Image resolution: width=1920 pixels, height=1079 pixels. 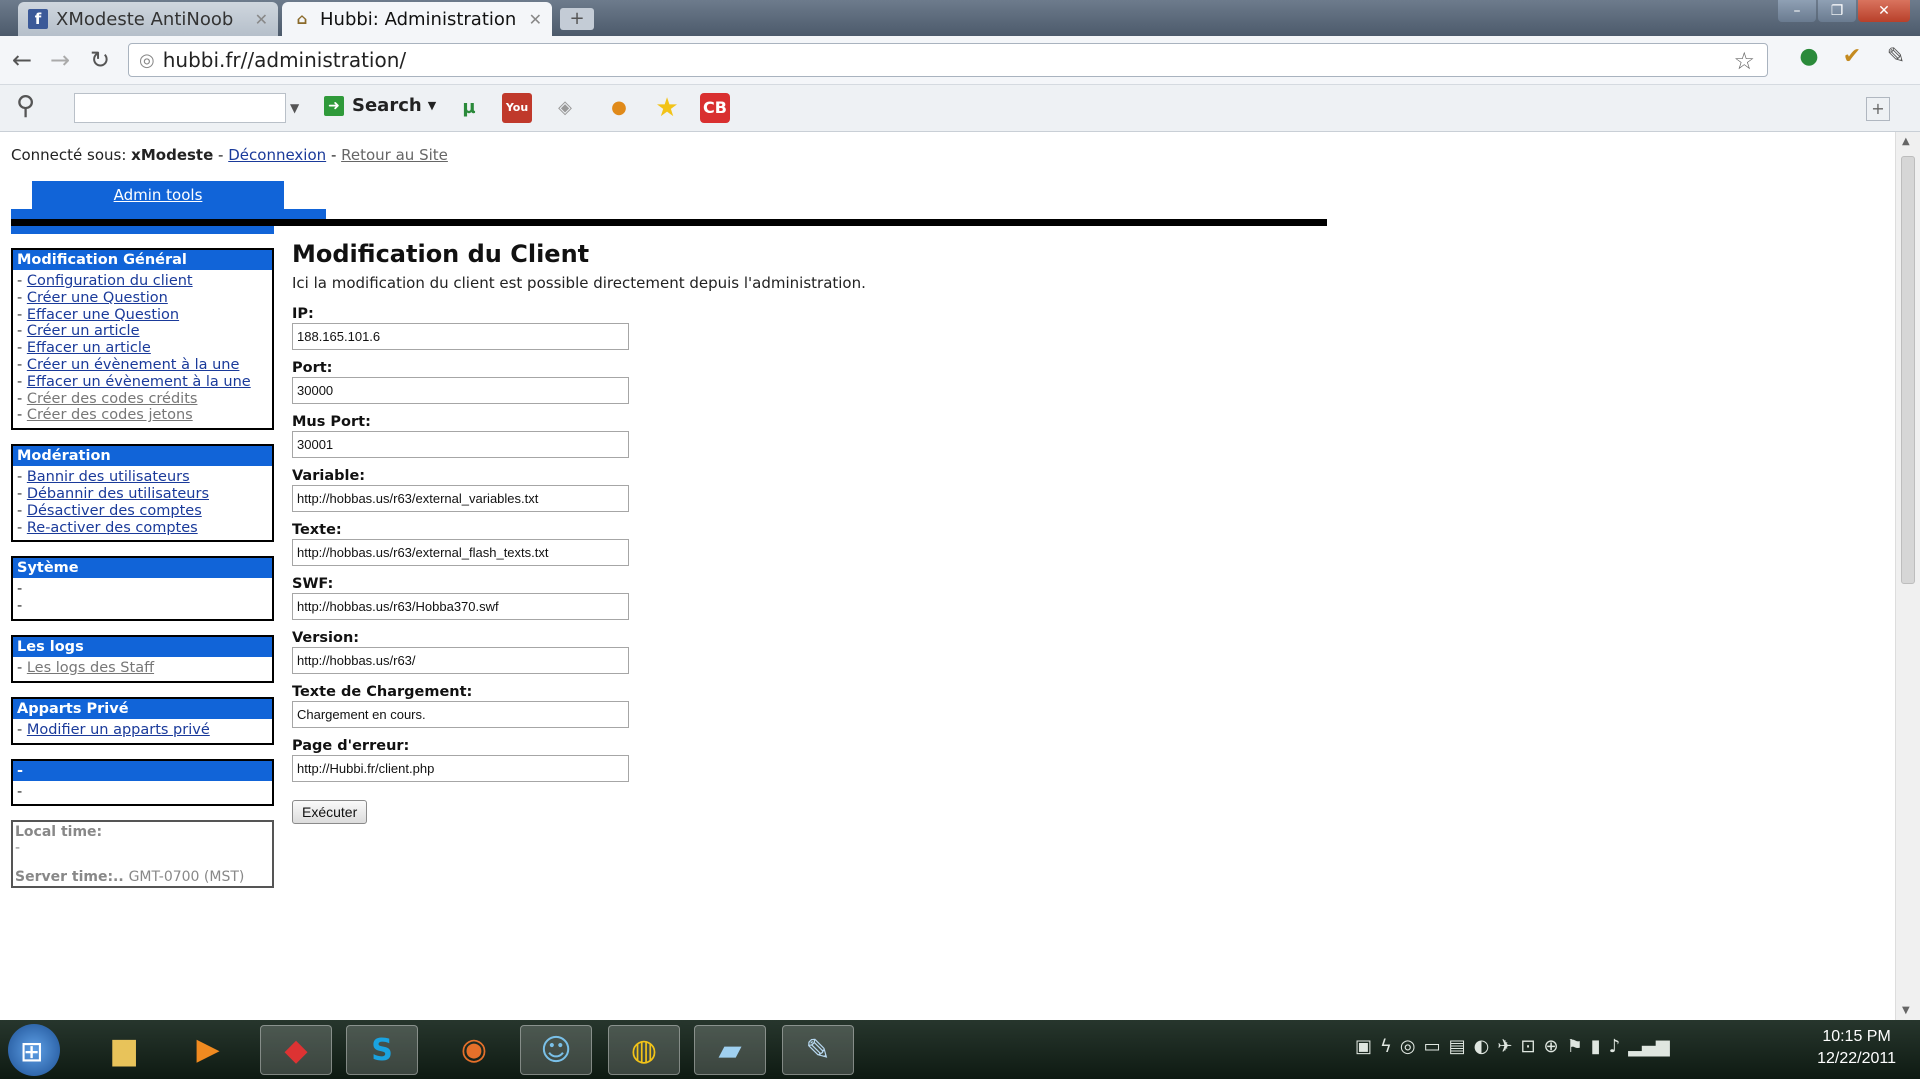 I want to click on chrome-icon: ◍, so click(x=644, y=1050).